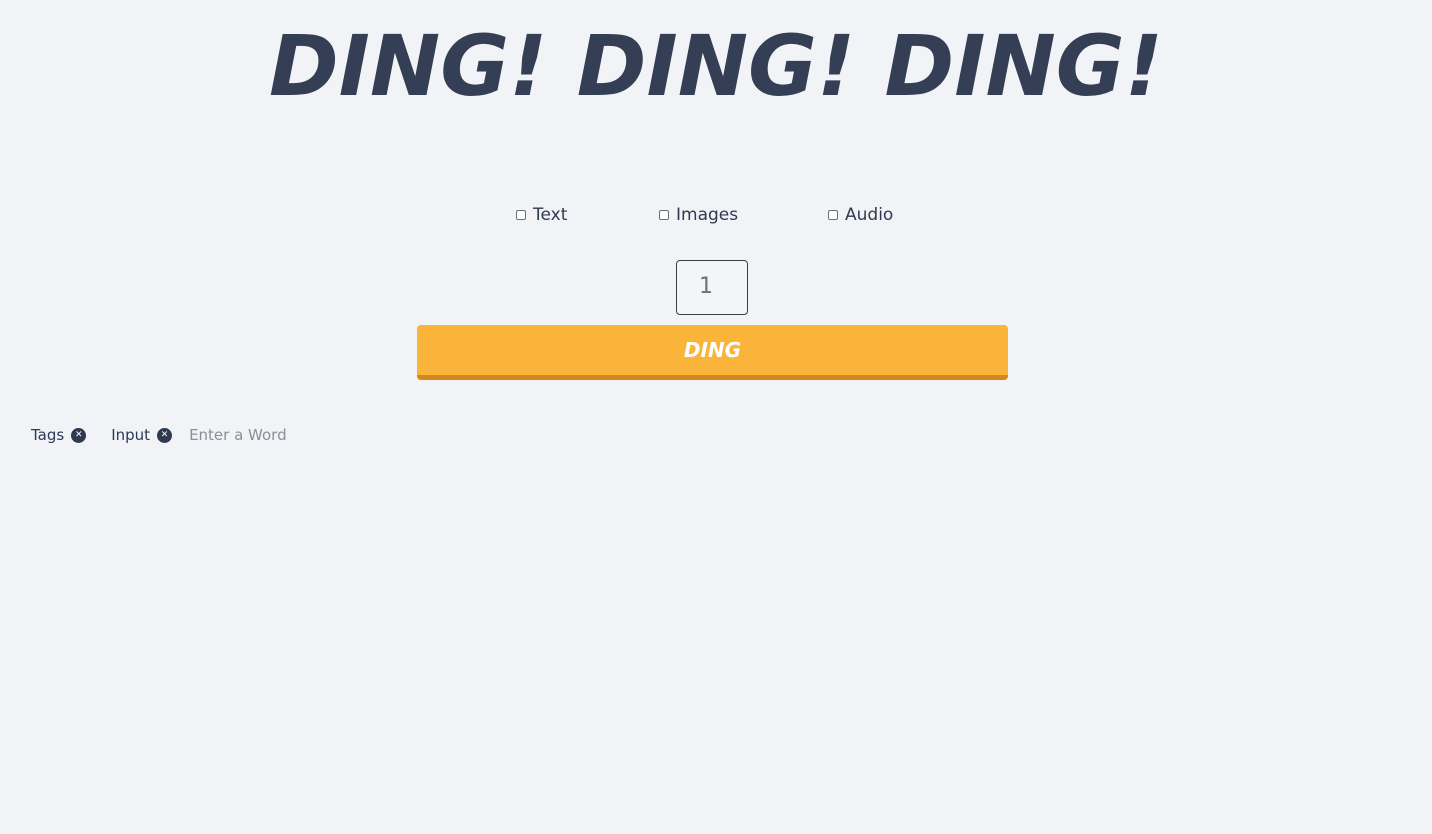 The height and width of the screenshot is (834, 1432). What do you see at coordinates (664, 215) in the screenshot?
I see `images-checkbox` at bounding box center [664, 215].